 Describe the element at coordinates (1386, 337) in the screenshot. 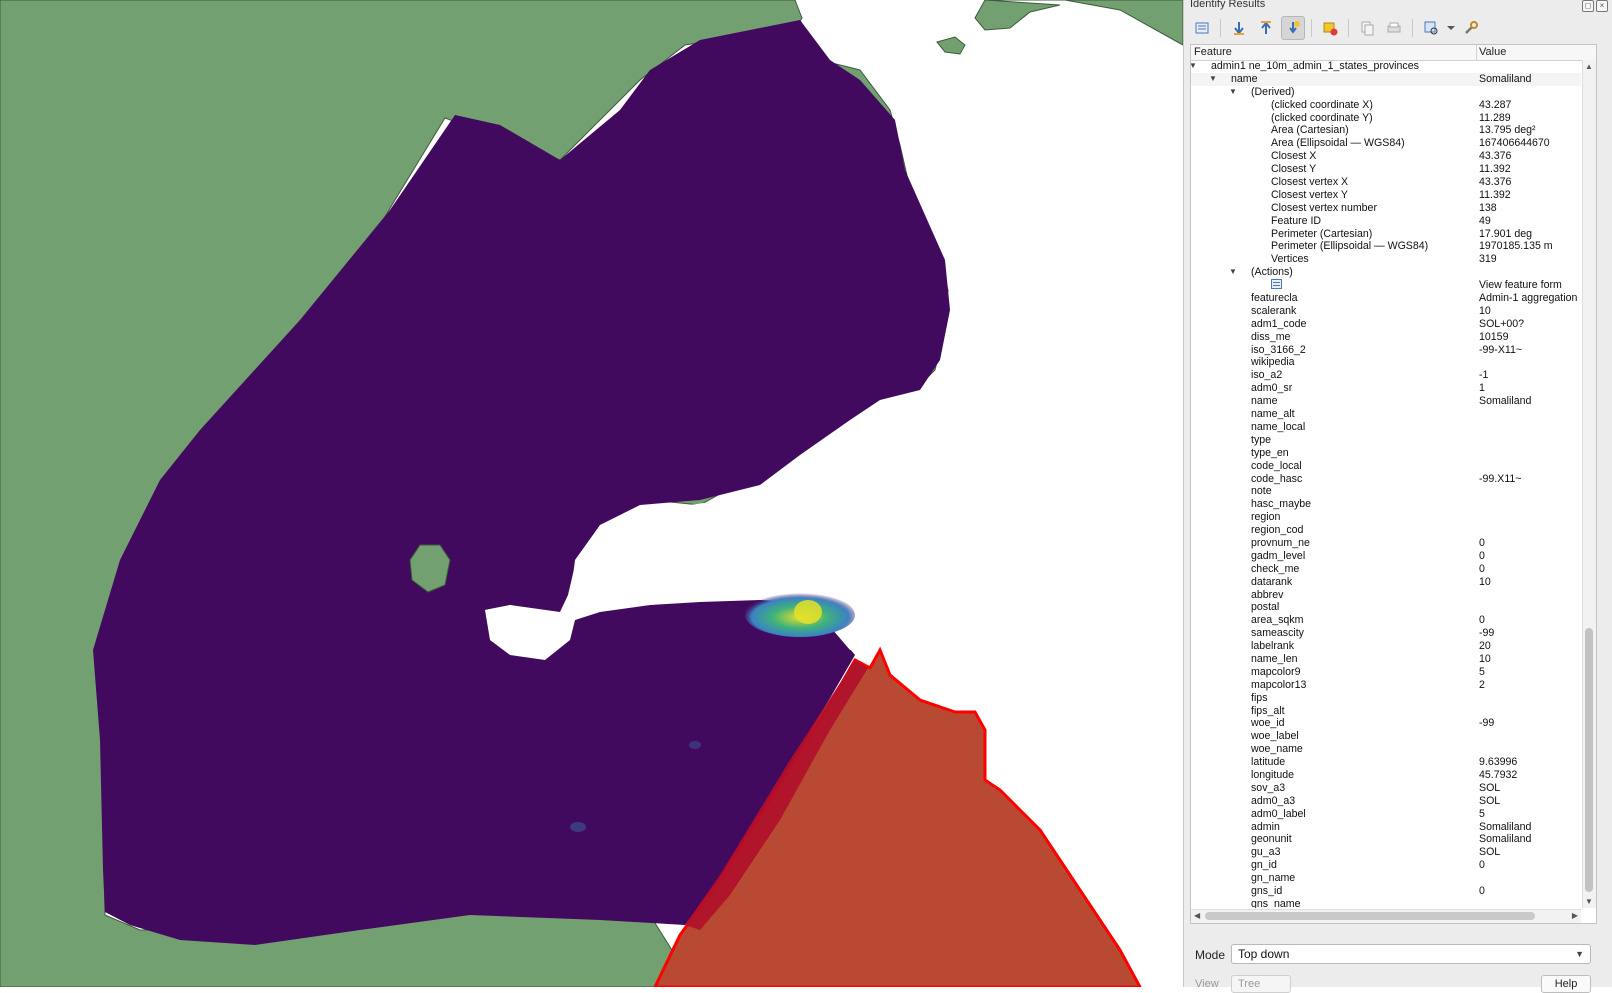

I see `tree-row: diss_me 10159` at that location.